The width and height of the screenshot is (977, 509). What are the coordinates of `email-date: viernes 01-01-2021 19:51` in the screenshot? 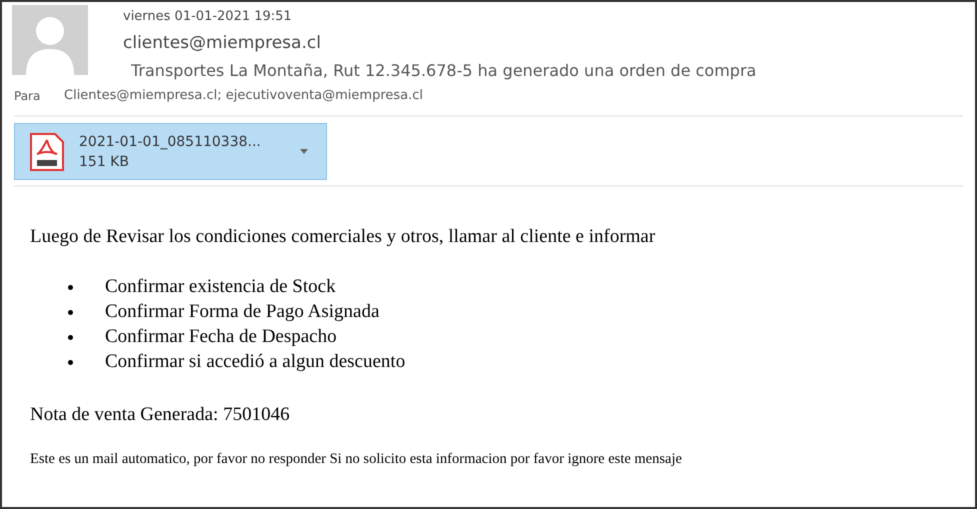 It's located at (208, 17).